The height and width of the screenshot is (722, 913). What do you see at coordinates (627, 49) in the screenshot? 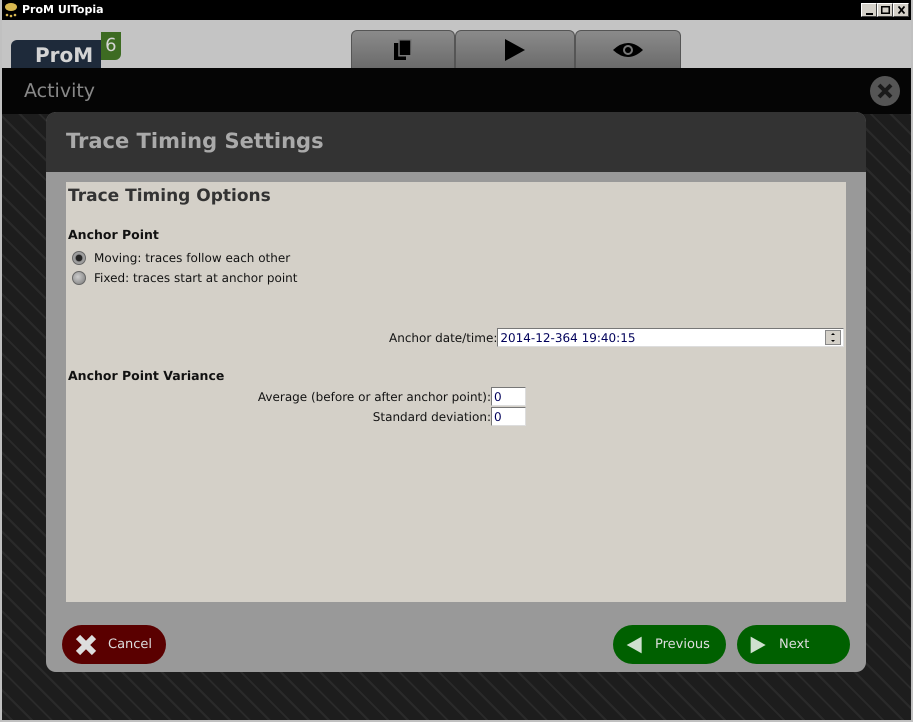
I see `views-tab` at bounding box center [627, 49].